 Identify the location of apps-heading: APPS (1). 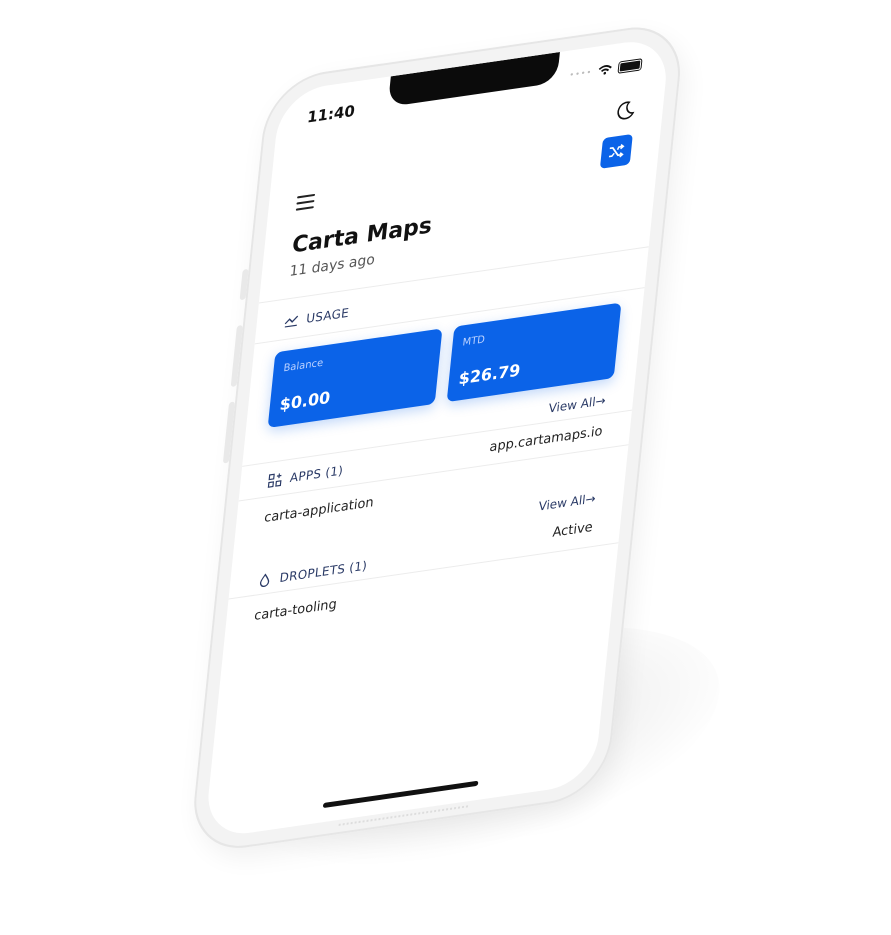
(316, 474).